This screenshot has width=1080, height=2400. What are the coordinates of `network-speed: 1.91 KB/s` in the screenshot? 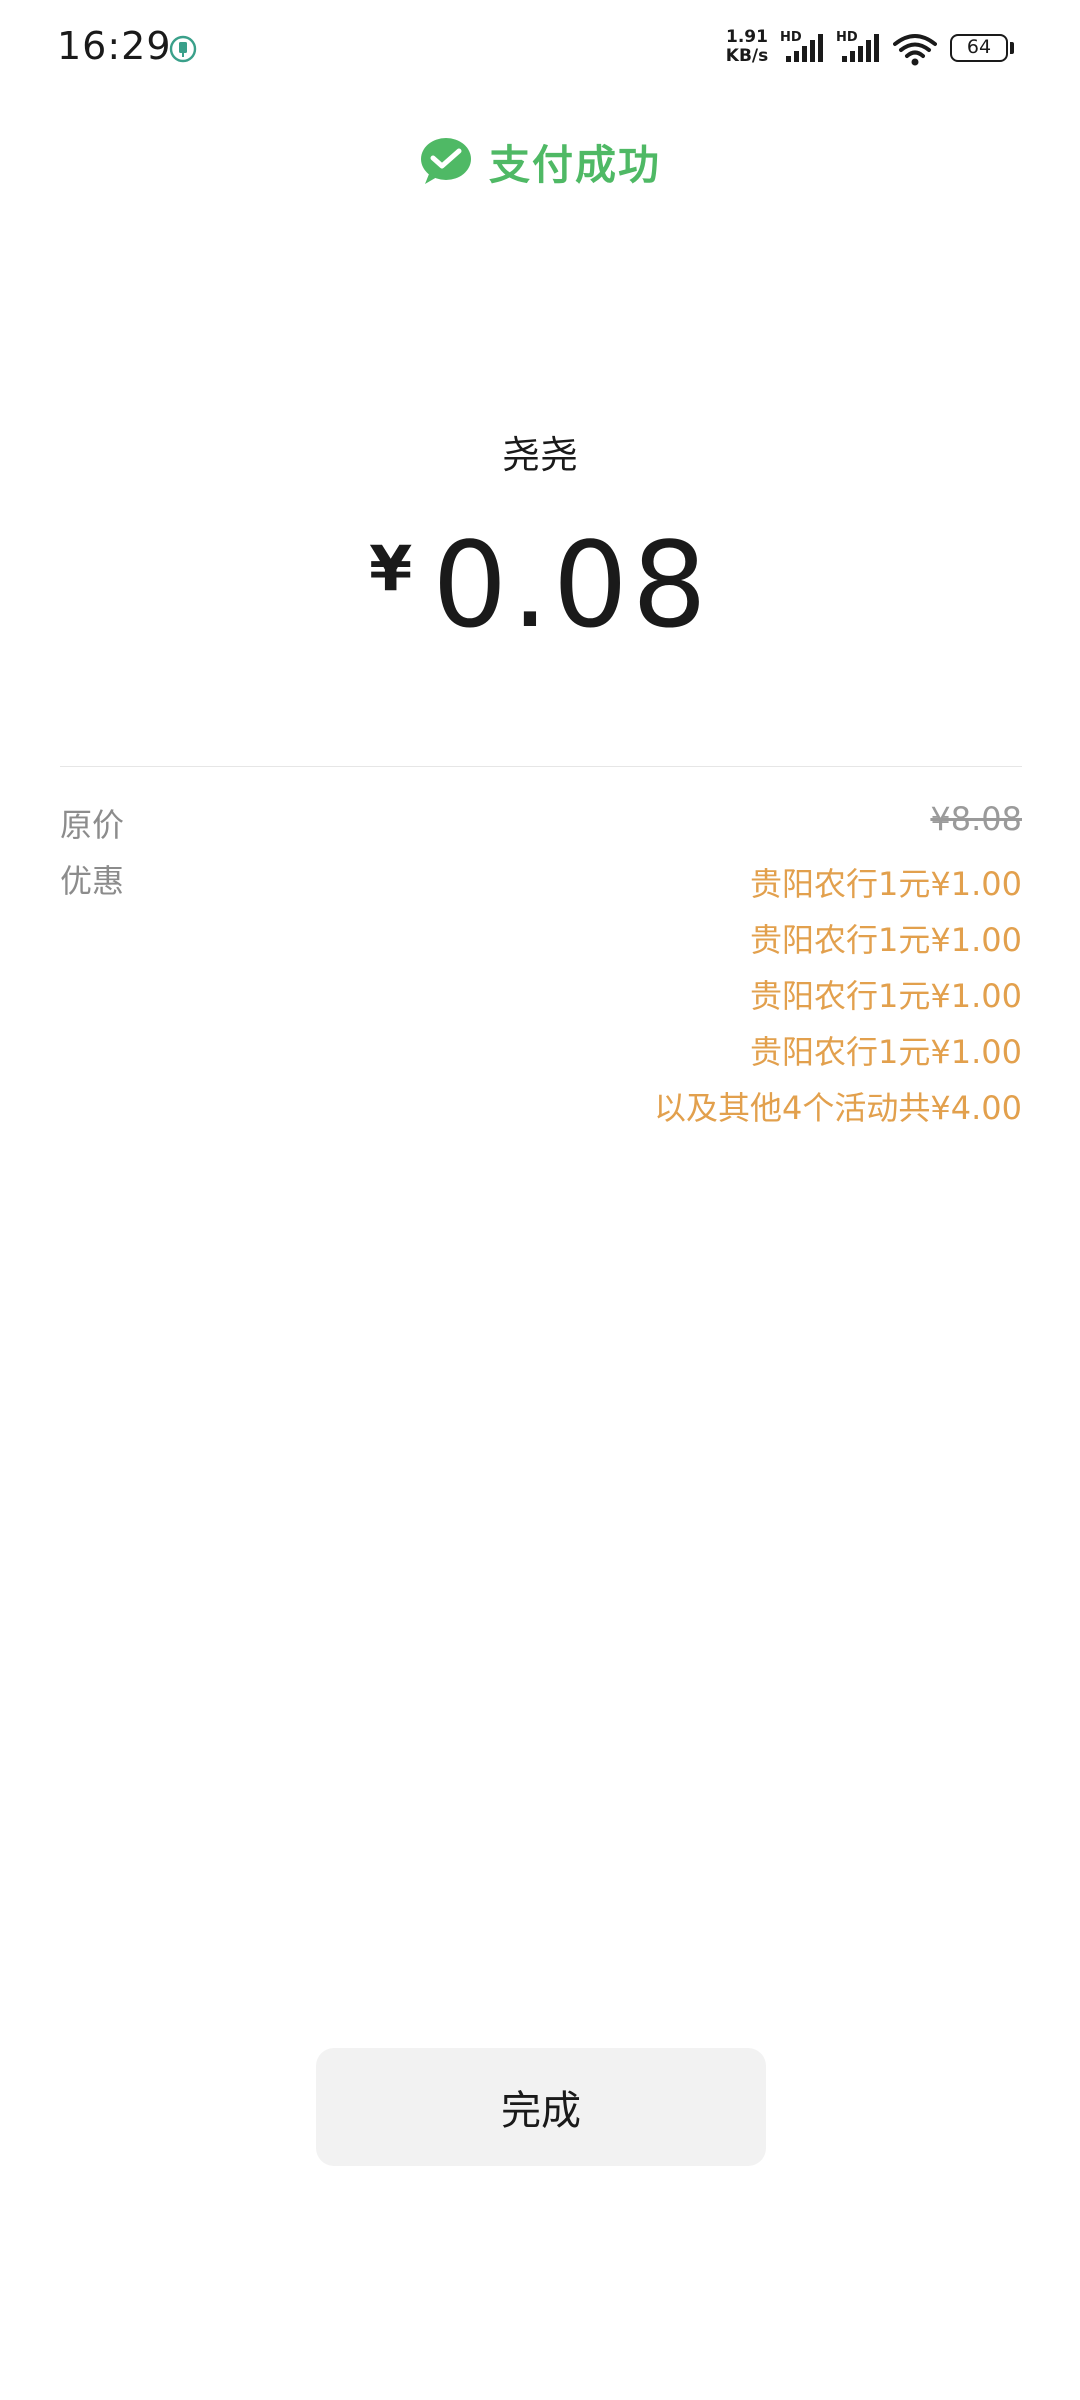 It's located at (747, 47).